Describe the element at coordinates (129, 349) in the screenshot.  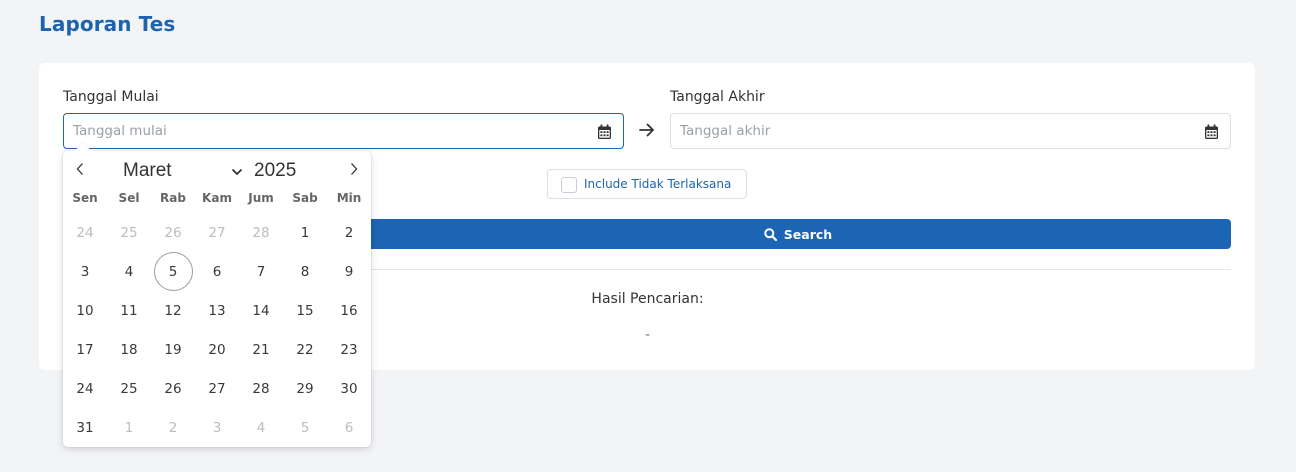
I see `calendar-day: 18` at that location.